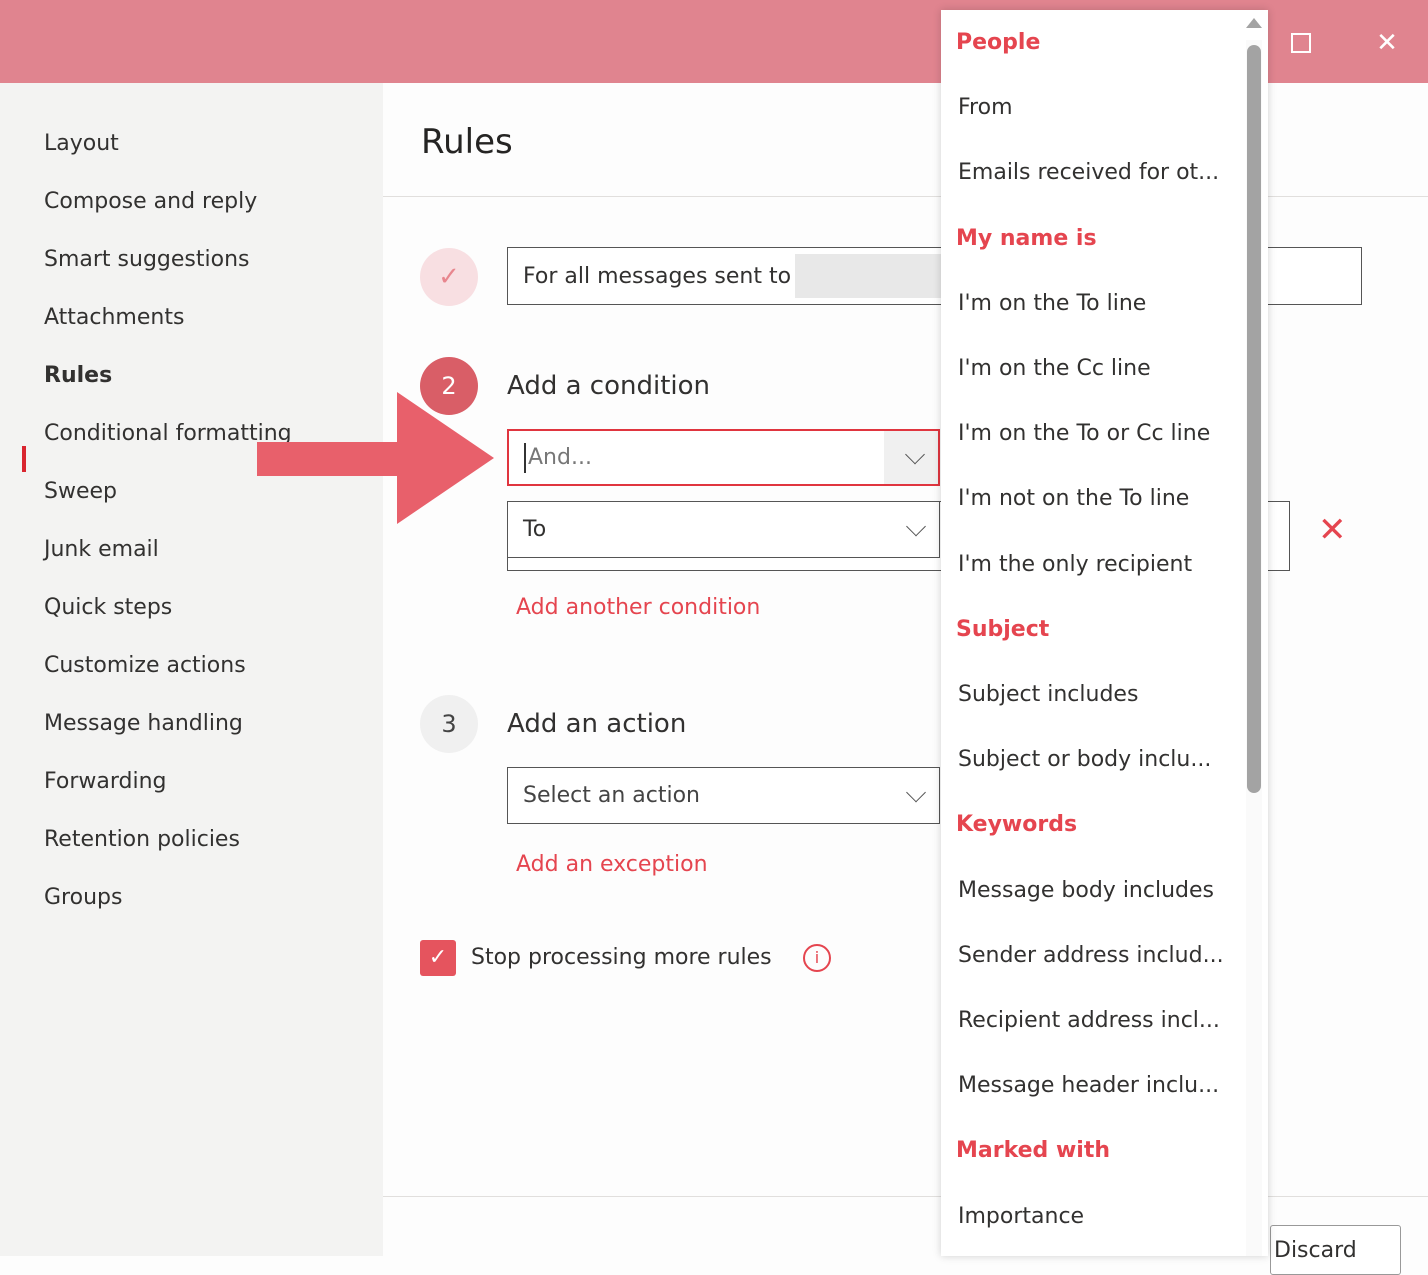 The image size is (1428, 1275). What do you see at coordinates (723, 795) in the screenshot?
I see `action-select: Select an action` at bounding box center [723, 795].